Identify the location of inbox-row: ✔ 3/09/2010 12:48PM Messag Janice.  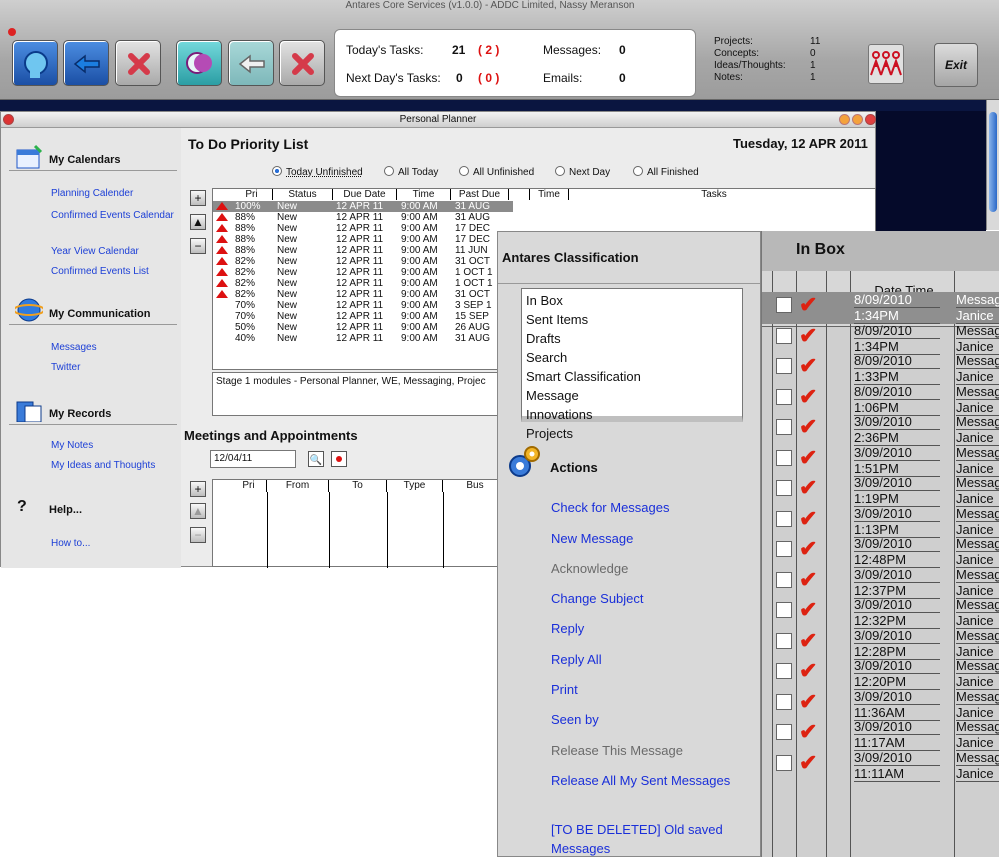
(880, 552).